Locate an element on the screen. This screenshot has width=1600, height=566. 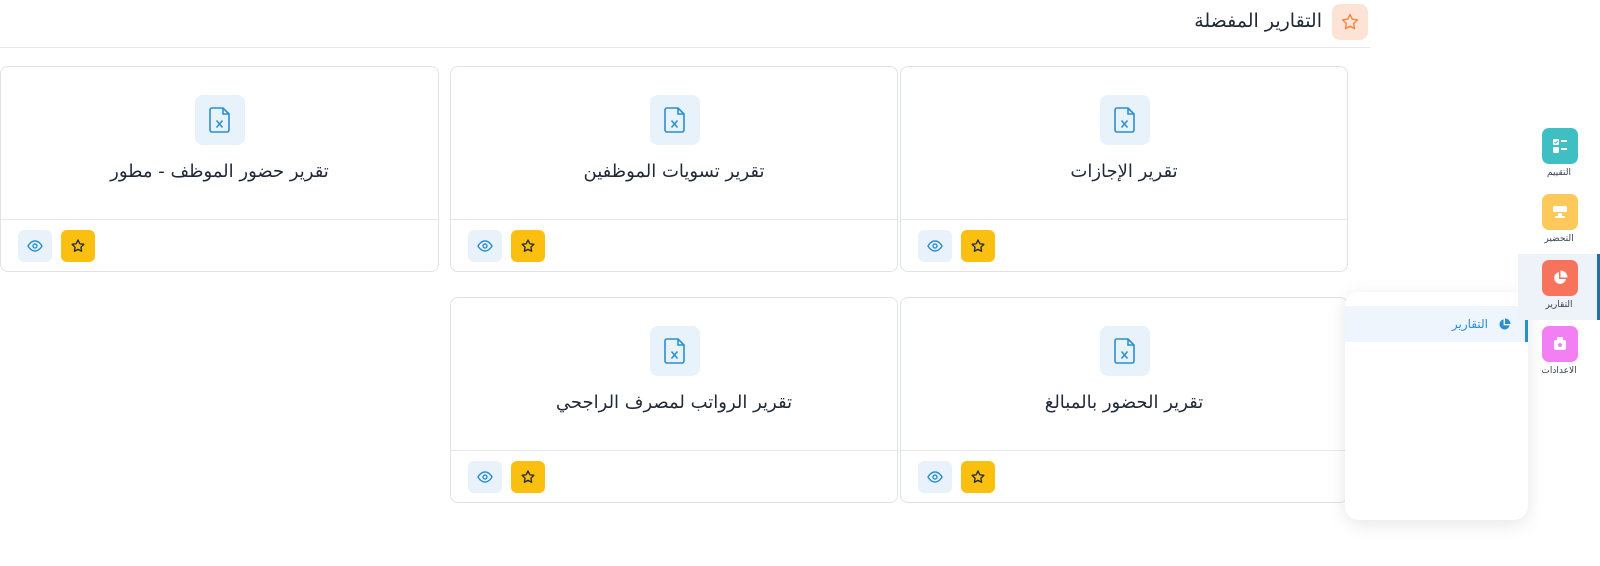
report-card: تقرير الإجازات is located at coordinates (1124, 169).